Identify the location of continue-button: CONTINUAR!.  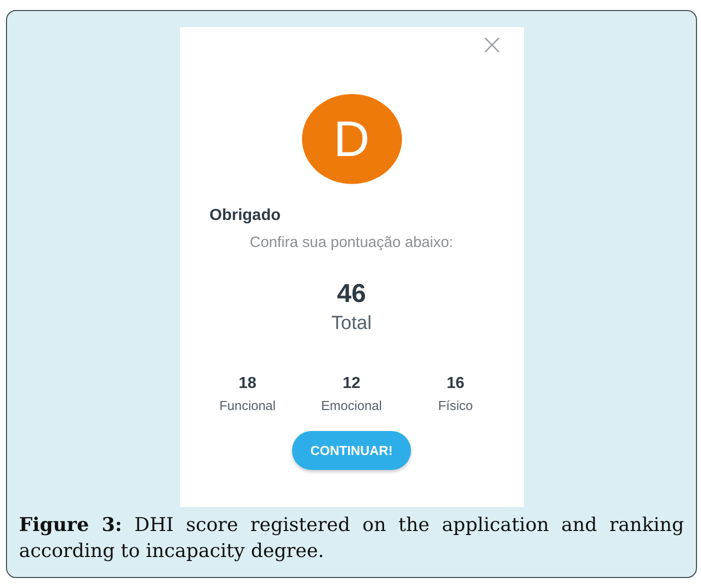
(351, 450).